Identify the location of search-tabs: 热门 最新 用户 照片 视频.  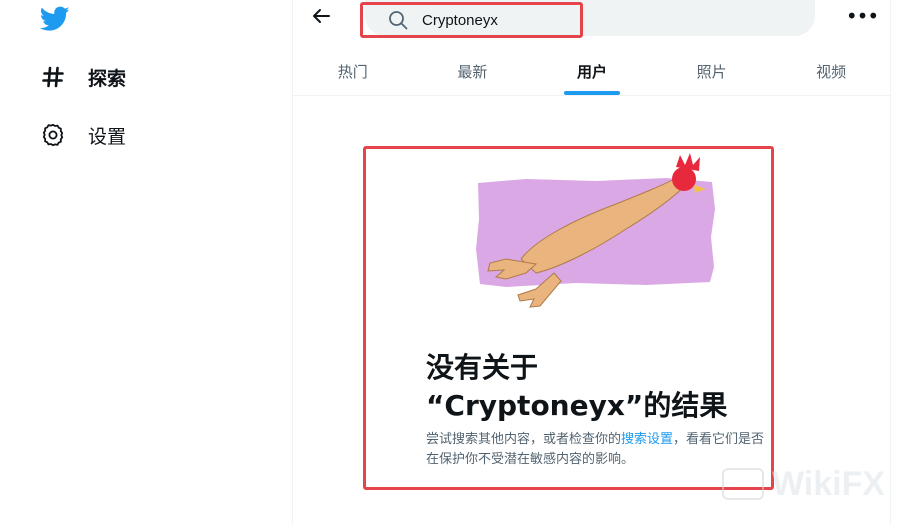
(592, 71).